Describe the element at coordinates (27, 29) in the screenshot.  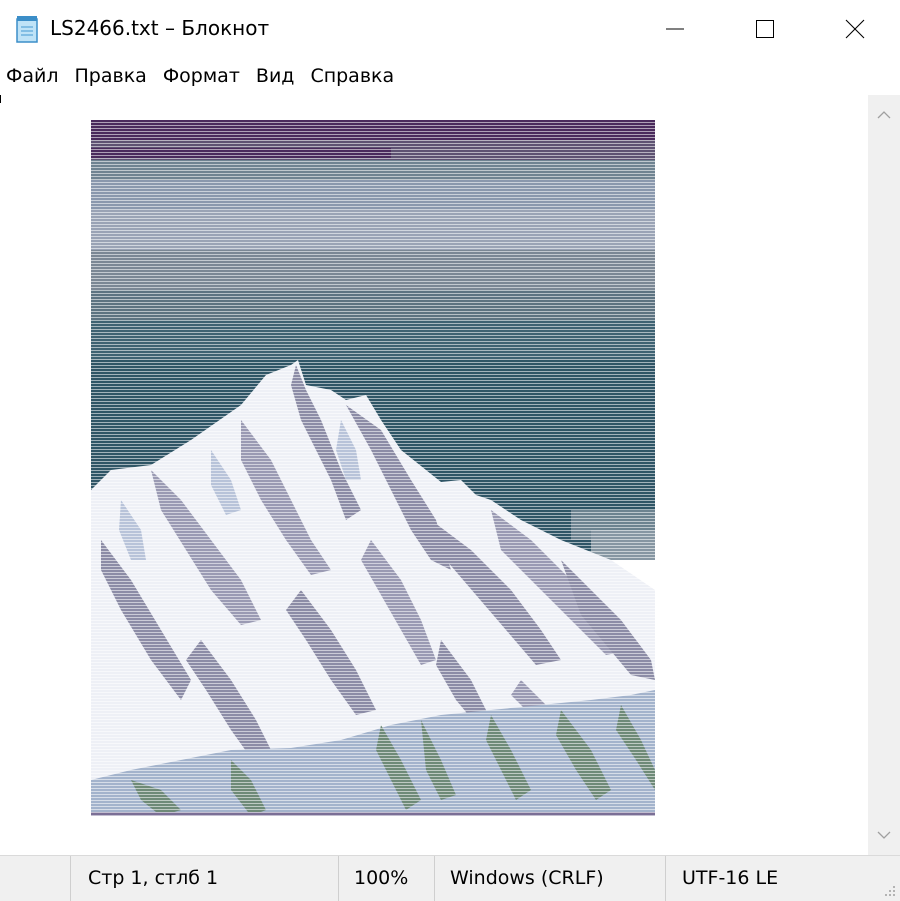
I see `notepad-icon` at that location.